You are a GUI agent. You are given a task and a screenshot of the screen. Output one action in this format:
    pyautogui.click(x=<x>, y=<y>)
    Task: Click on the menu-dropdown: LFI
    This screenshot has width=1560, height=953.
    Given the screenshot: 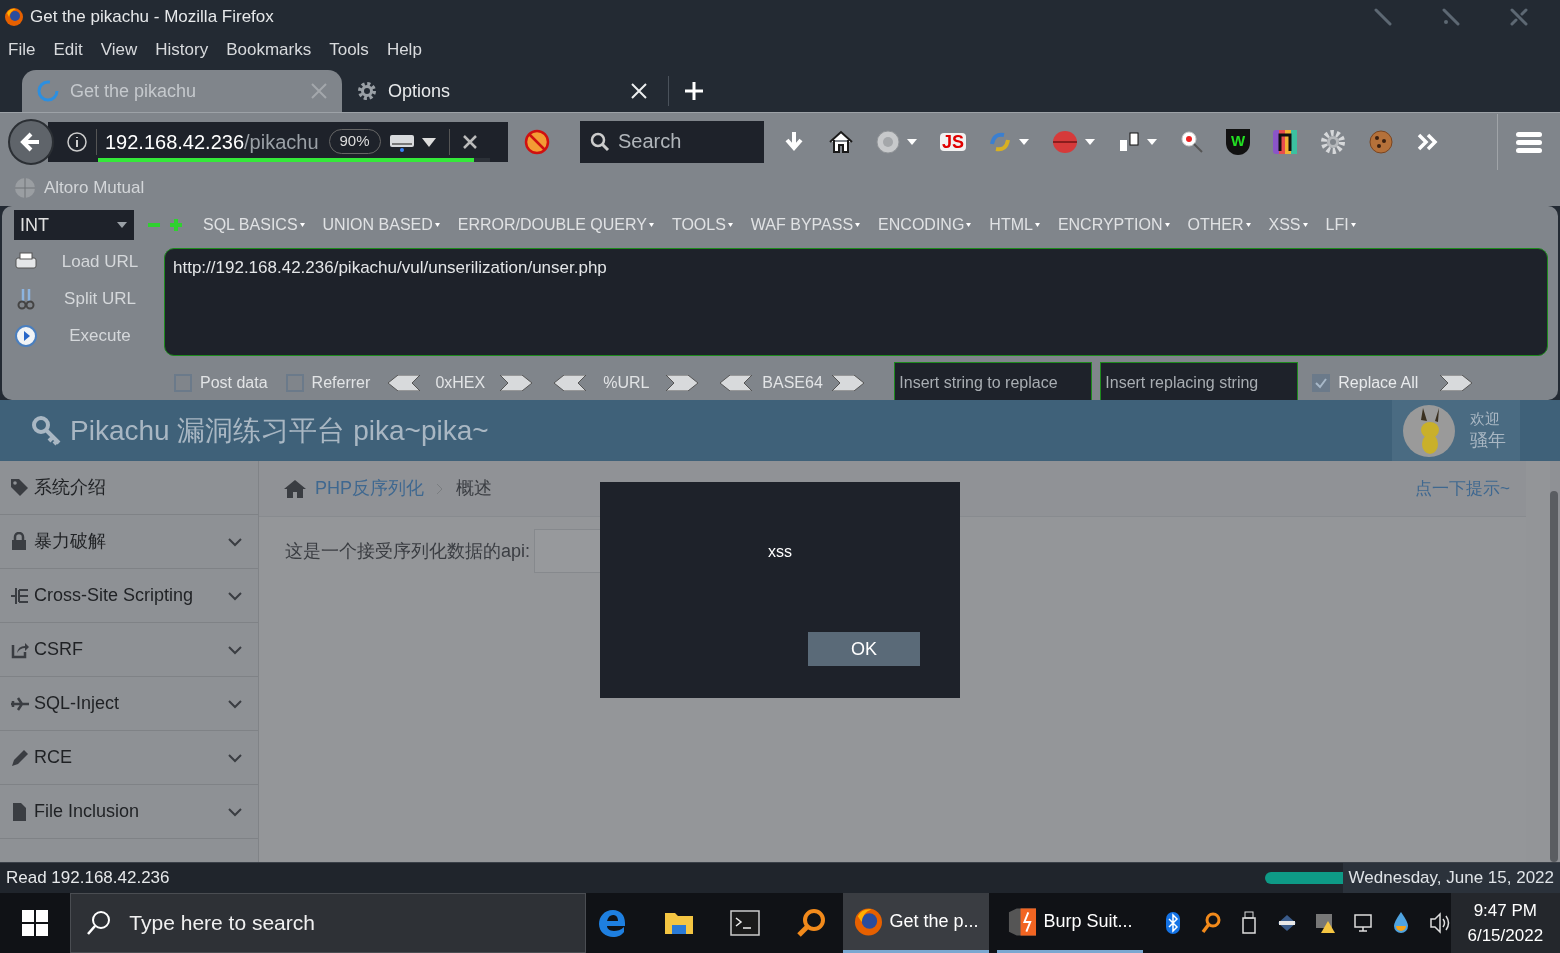 What is the action you would take?
    pyautogui.click(x=1340, y=225)
    